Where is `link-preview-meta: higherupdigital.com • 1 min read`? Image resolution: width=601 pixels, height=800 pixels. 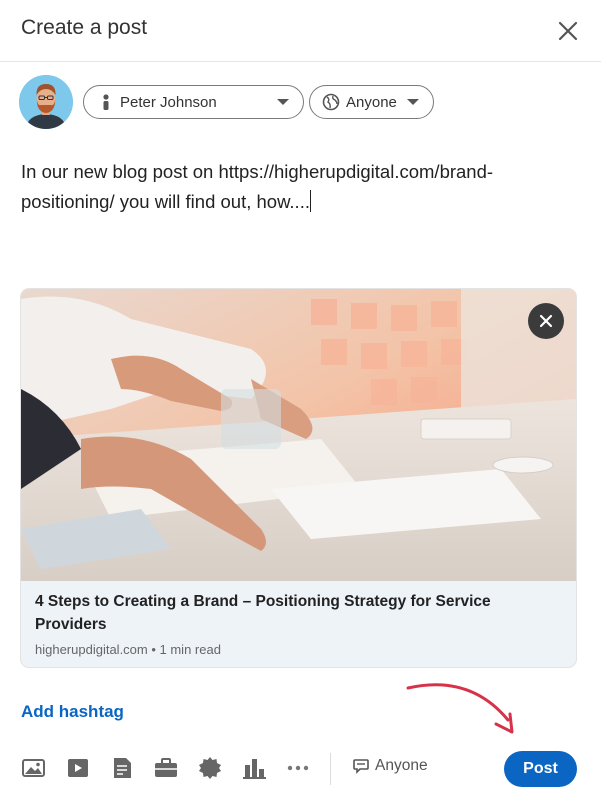 link-preview-meta: higherupdigital.com • 1 min read is located at coordinates (128, 649).